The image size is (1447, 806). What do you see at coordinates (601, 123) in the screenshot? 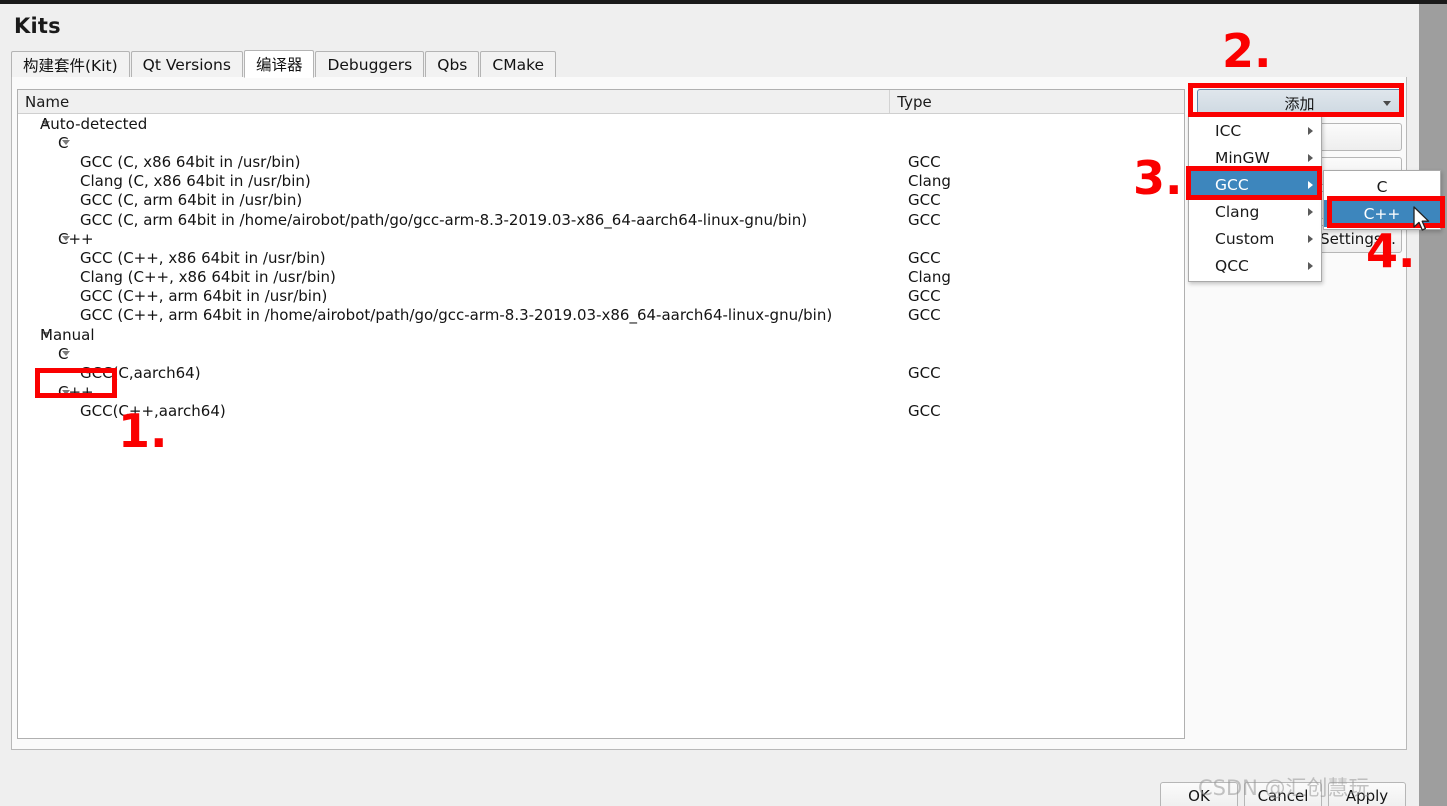
I see `table-row: Auto-detected` at bounding box center [601, 123].